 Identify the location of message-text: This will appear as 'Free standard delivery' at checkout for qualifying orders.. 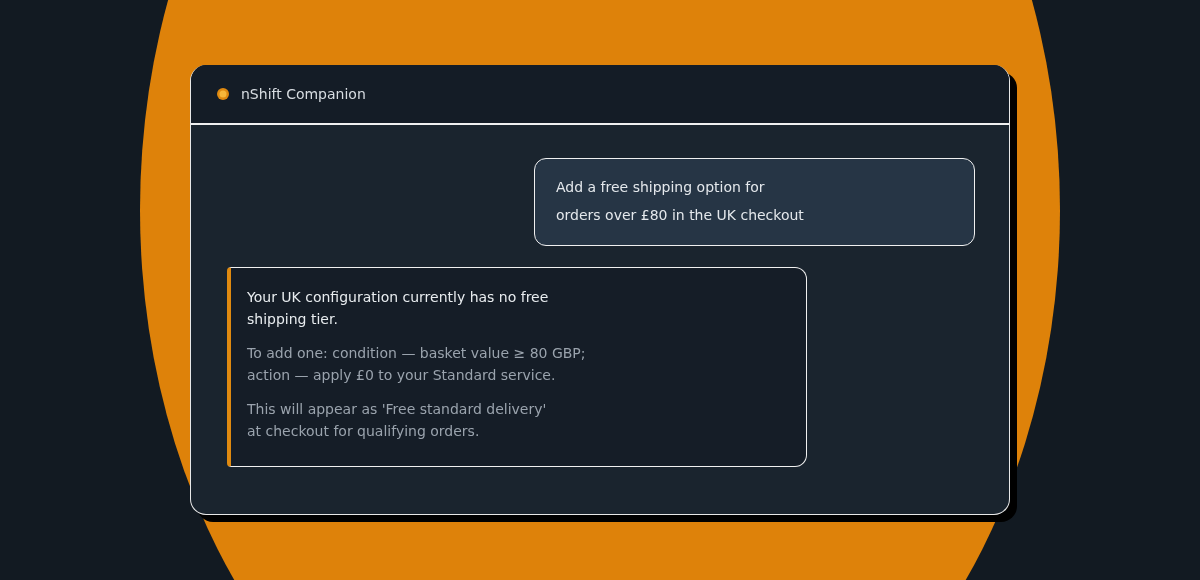
(397, 420).